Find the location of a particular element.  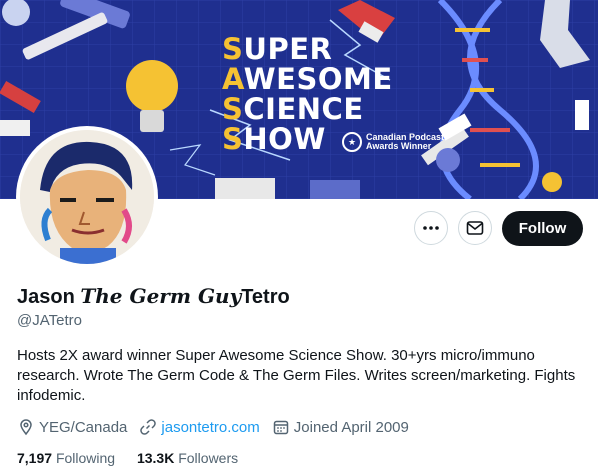

joined-date: Joined April 2009 is located at coordinates (340, 427).